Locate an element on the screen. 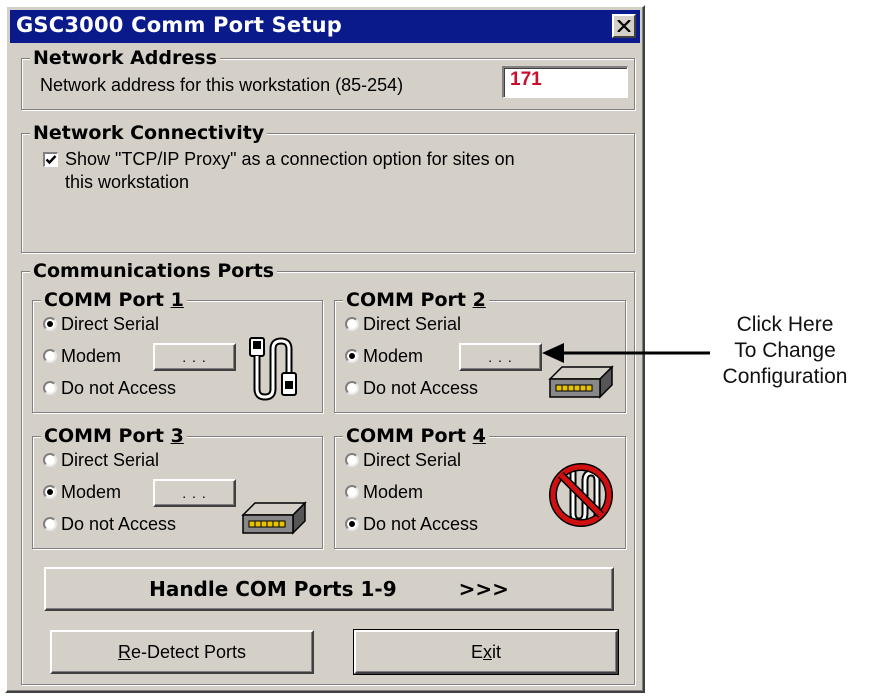  comm-port-4-legend: COMM Port 4 is located at coordinates (416, 436).